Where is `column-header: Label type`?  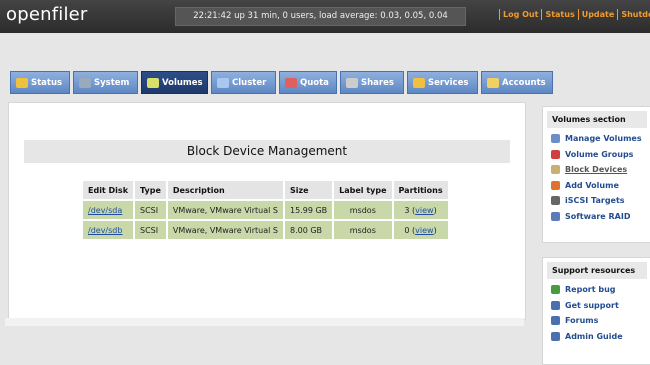
column-header: Label type is located at coordinates (363, 190).